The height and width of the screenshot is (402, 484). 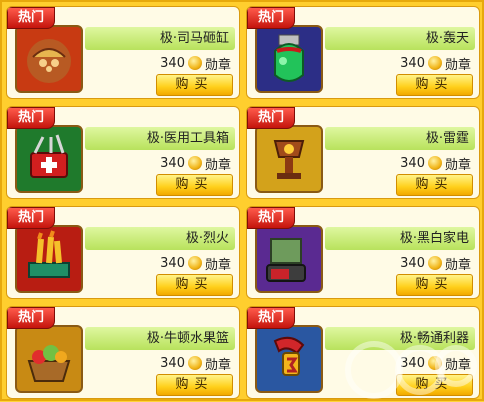 I want to click on shop-item-card: 热门 极·轰天 340 勋章 购买, so click(x=363, y=52).